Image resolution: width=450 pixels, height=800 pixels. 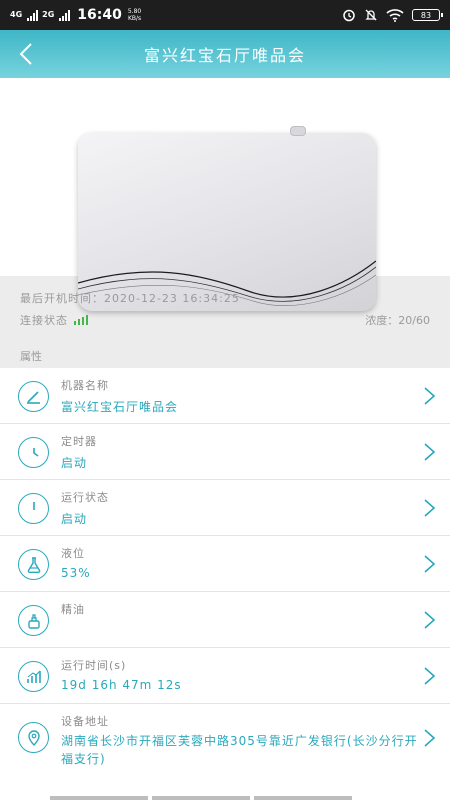 What do you see at coordinates (99, 15) in the screenshot?
I see `clock-time: 16:40` at bounding box center [99, 15].